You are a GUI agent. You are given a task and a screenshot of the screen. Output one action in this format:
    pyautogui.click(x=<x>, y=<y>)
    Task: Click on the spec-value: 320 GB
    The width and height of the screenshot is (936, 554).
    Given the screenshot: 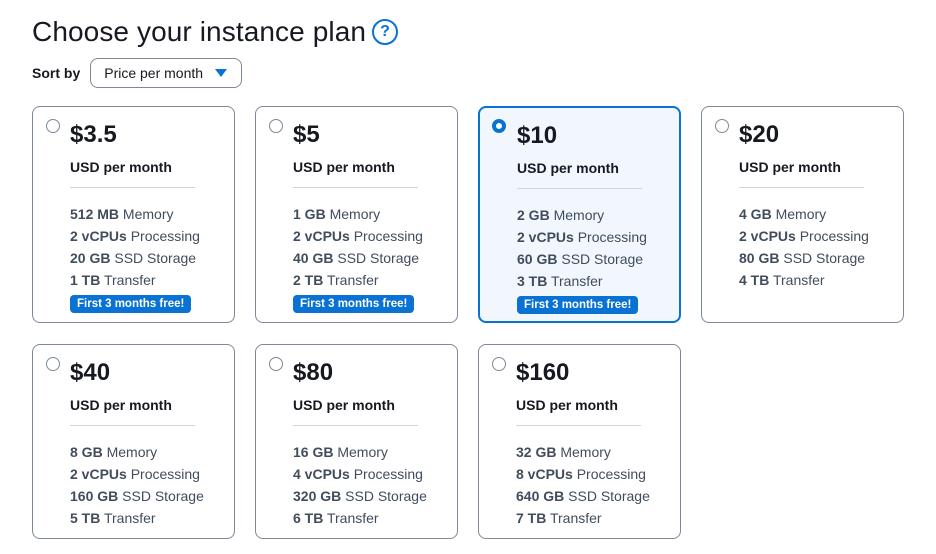 What is the action you would take?
    pyautogui.click(x=317, y=496)
    